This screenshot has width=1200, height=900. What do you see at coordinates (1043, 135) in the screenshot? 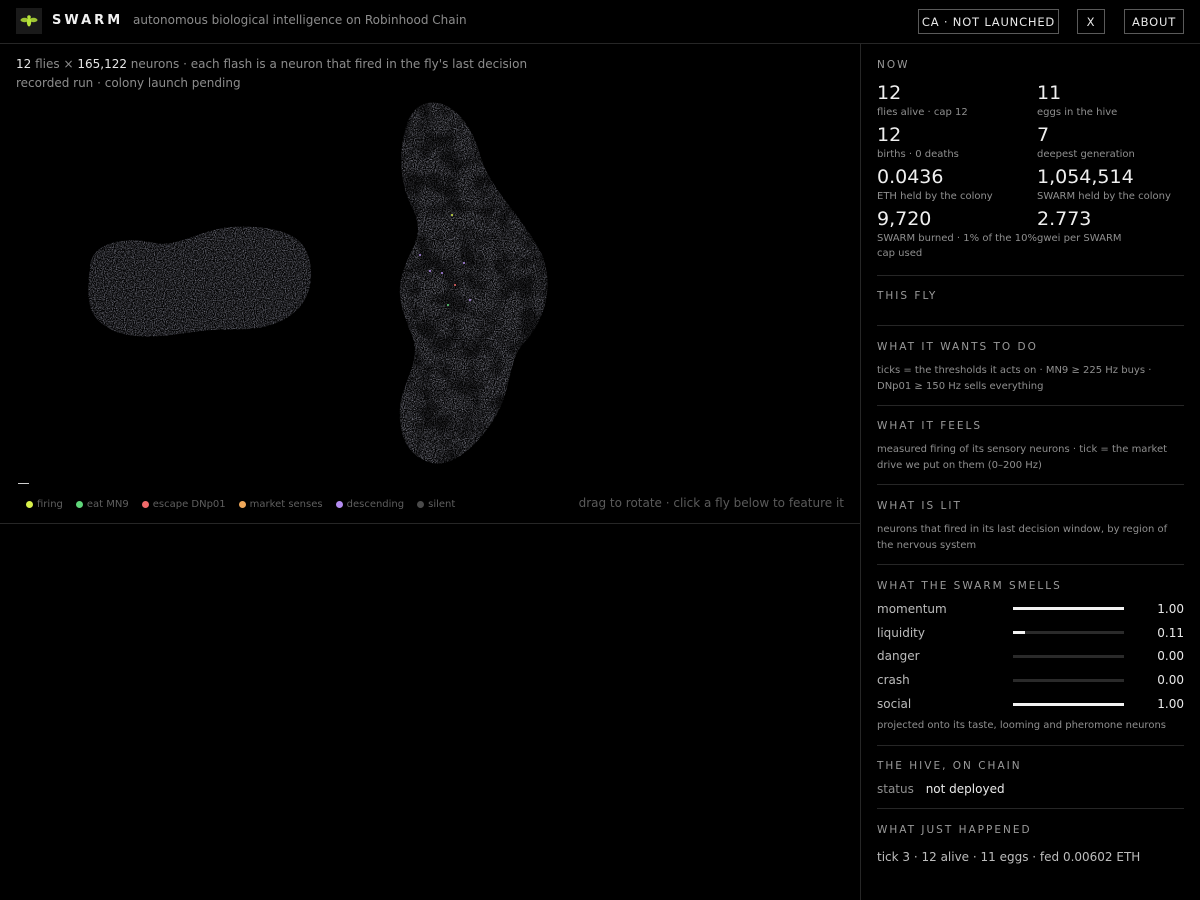
I see `stat-value: 7` at bounding box center [1043, 135].